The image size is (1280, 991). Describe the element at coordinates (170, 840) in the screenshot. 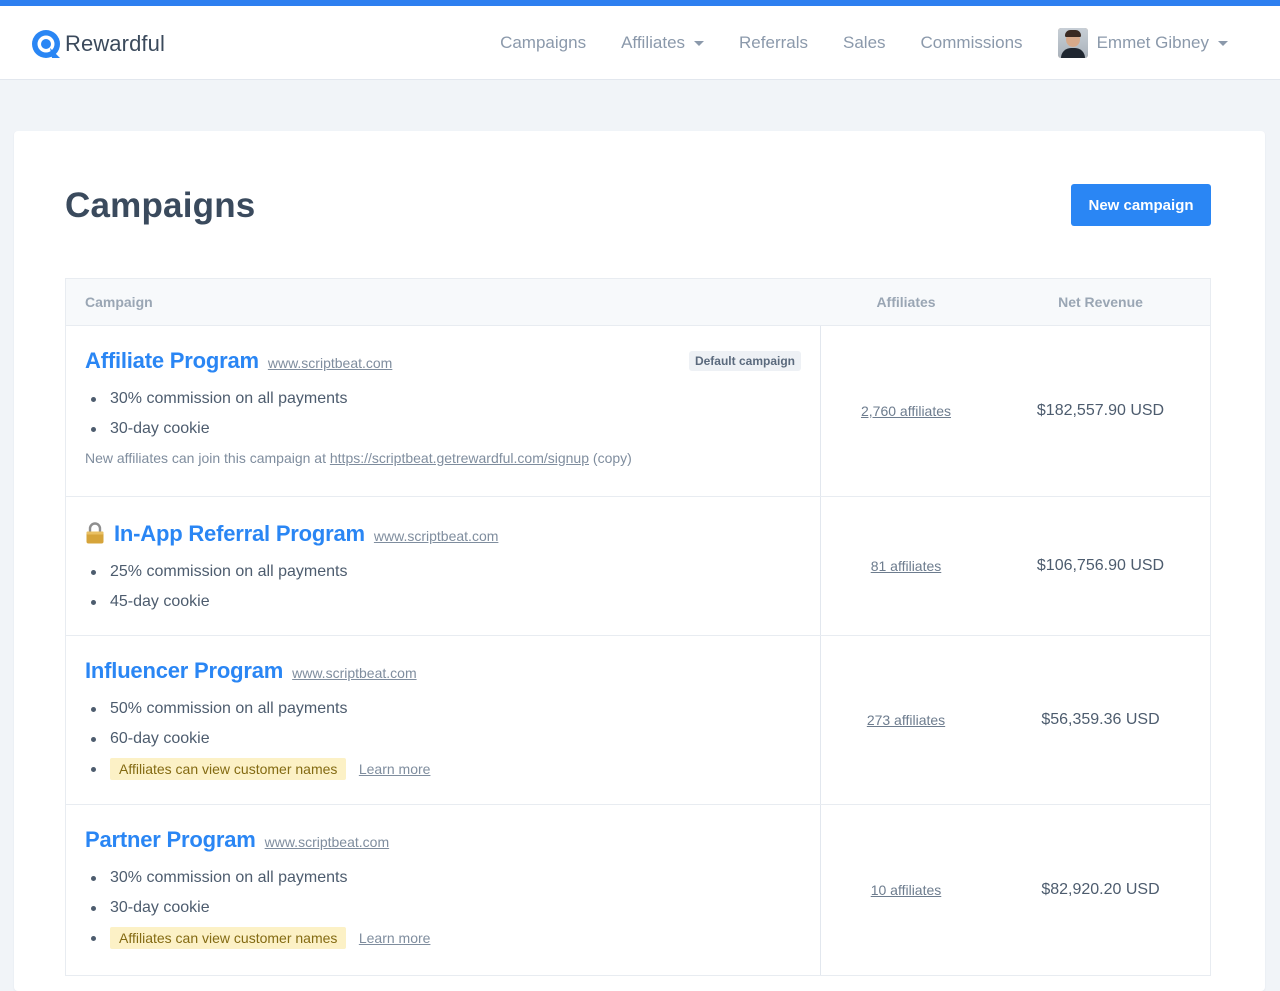

I see `campaign-name-link: Partner Program` at that location.